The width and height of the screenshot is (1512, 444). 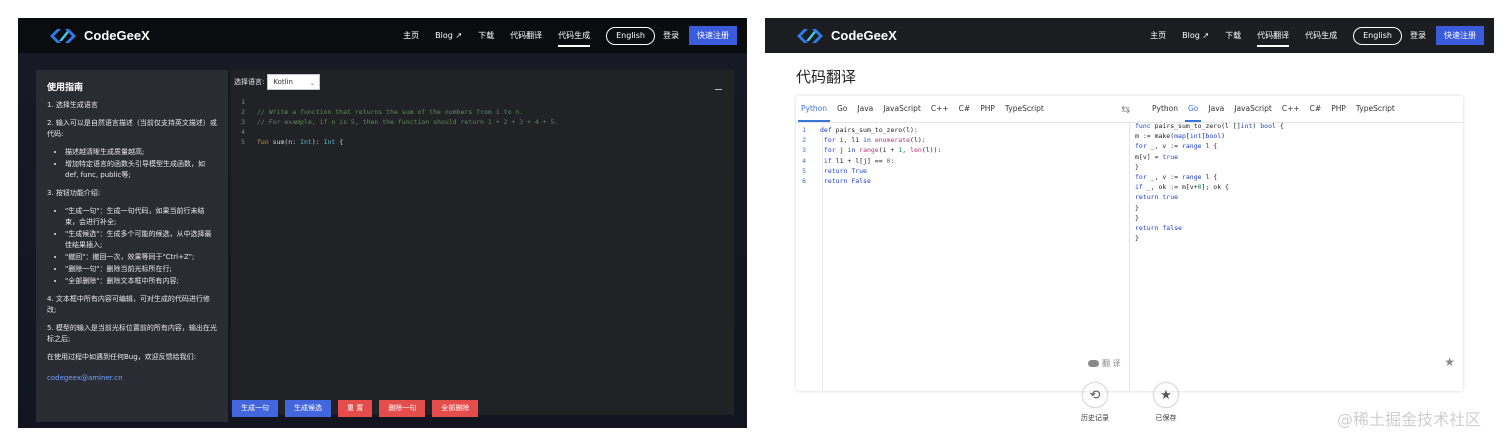 What do you see at coordinates (1193, 109) in the screenshot?
I see `tab-target-go: Go` at bounding box center [1193, 109].